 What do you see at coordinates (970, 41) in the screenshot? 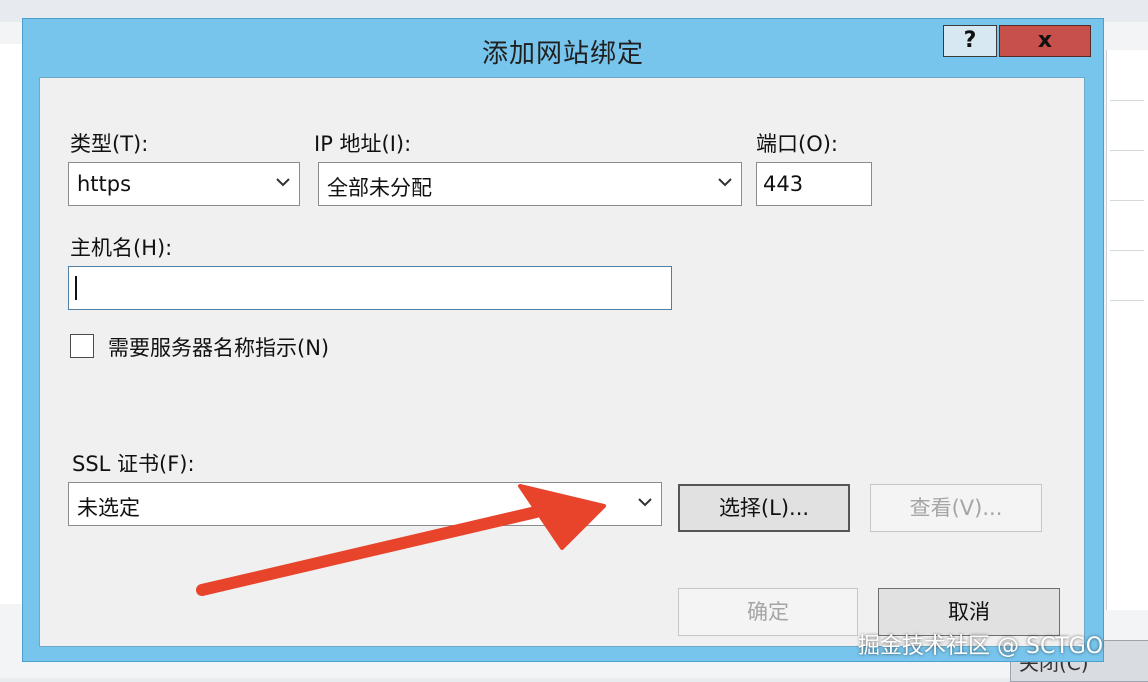
I see `help-button: ?` at bounding box center [970, 41].